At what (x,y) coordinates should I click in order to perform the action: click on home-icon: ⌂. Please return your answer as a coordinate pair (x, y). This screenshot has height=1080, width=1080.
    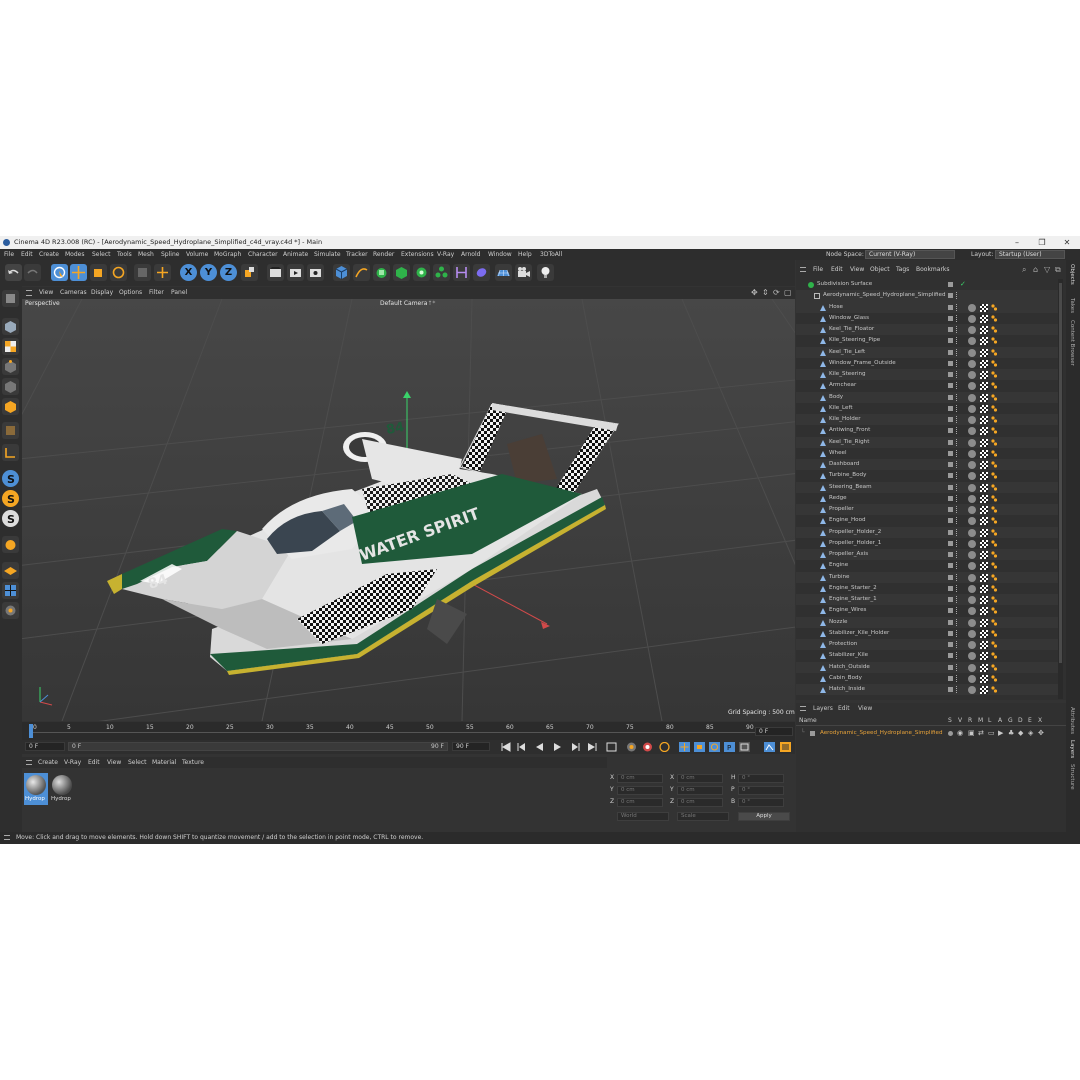
    Looking at the image, I should click on (1035, 269).